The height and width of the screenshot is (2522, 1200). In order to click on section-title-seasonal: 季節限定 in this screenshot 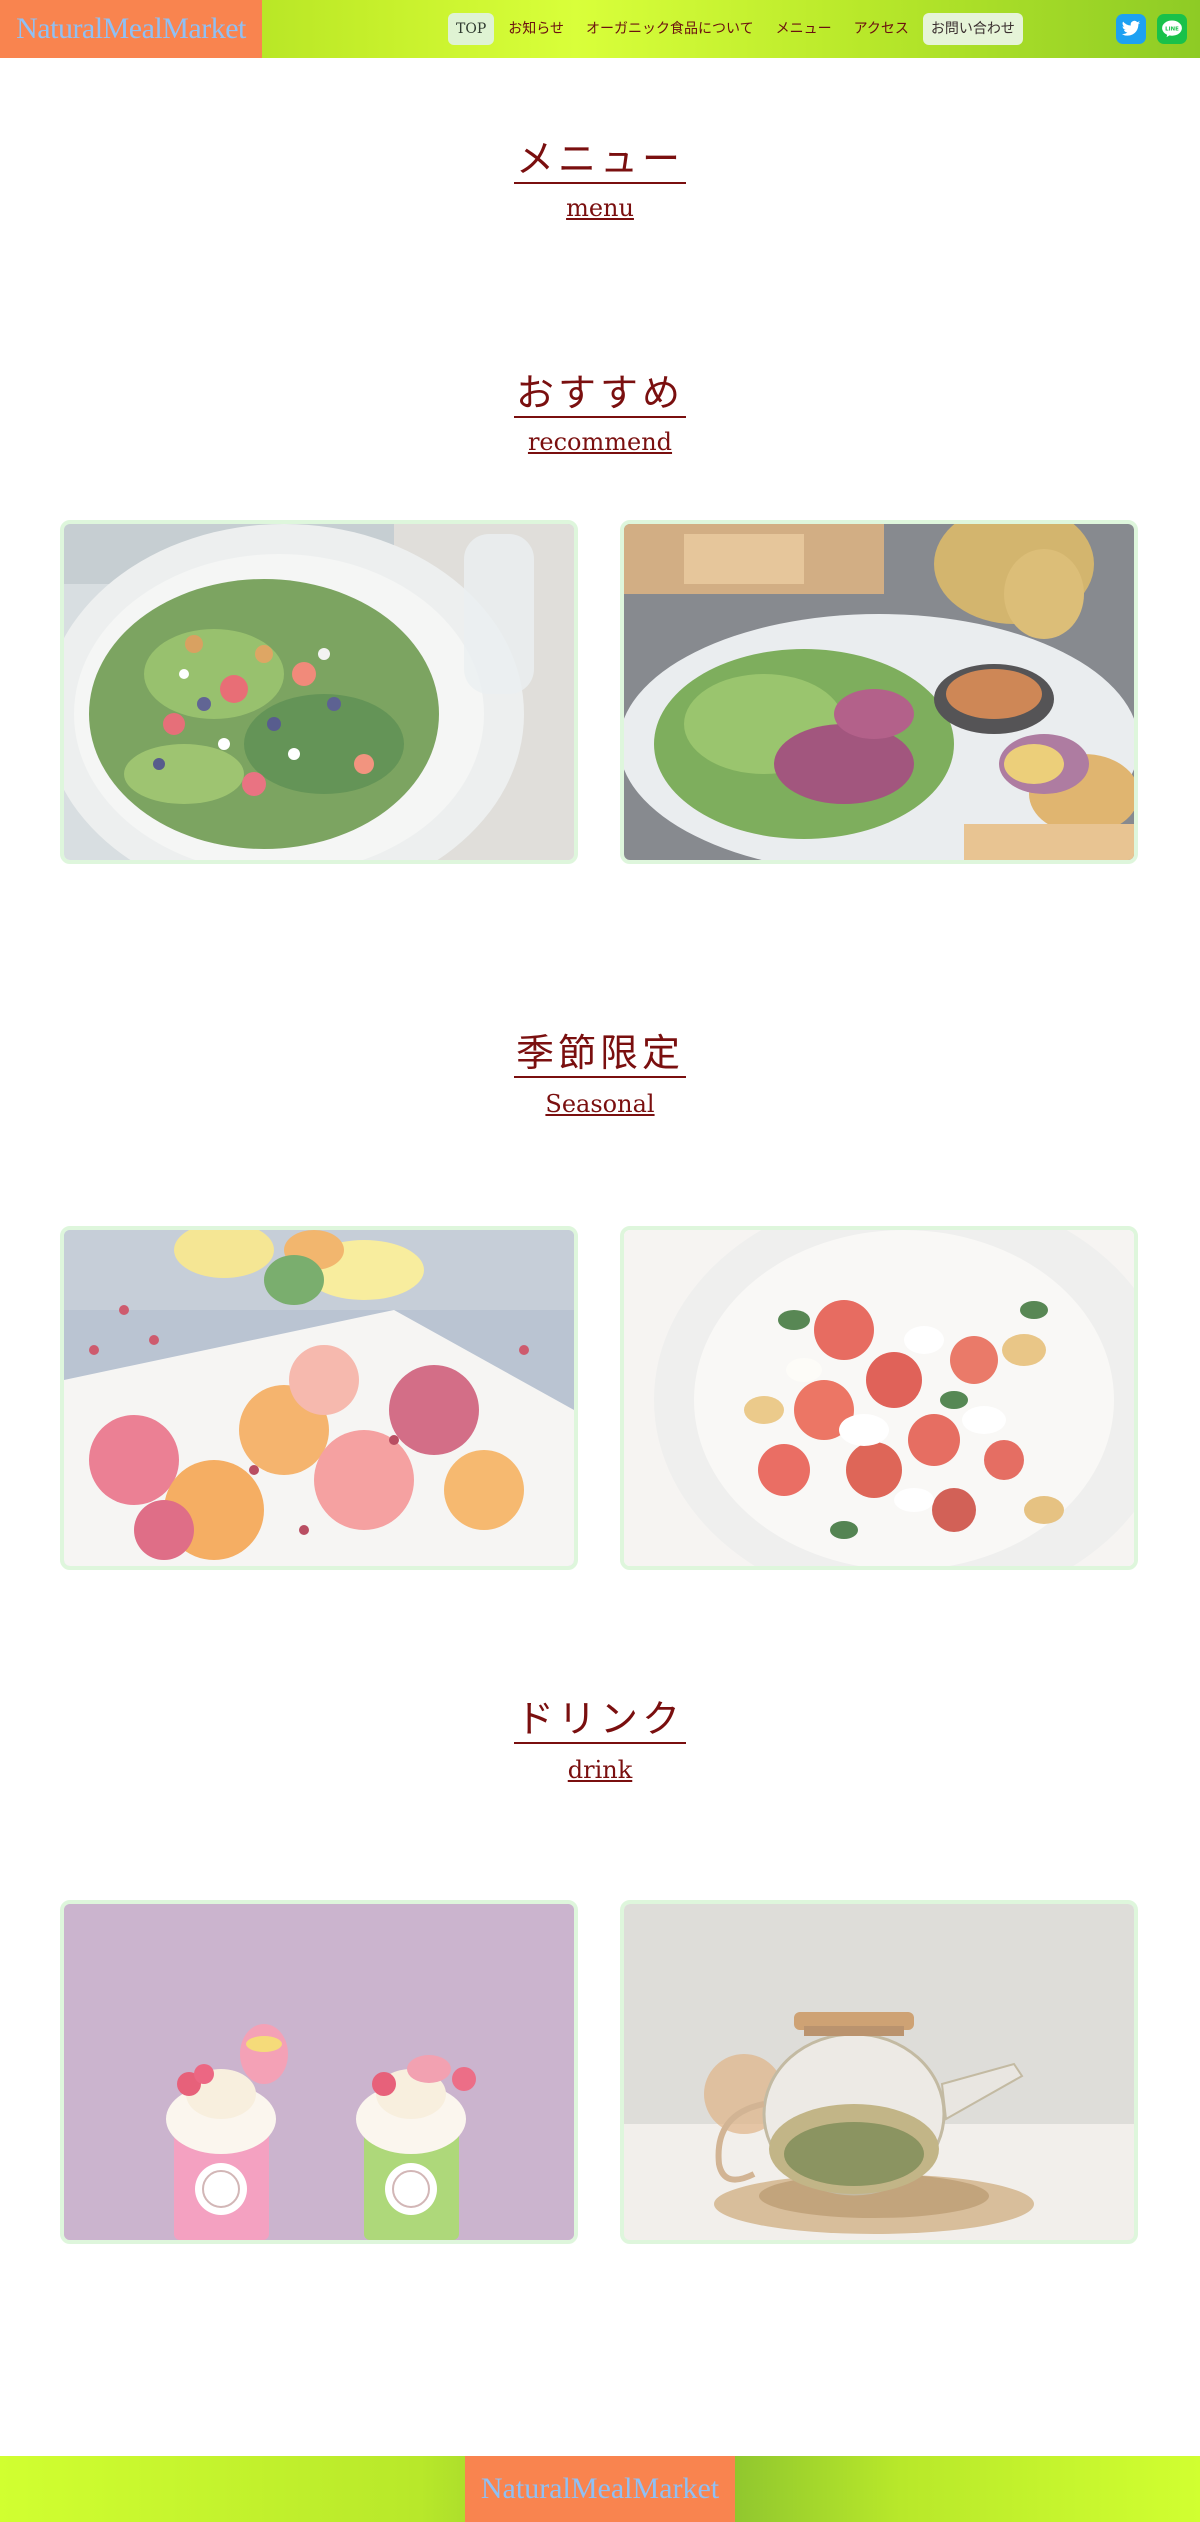, I will do `click(599, 1054)`.